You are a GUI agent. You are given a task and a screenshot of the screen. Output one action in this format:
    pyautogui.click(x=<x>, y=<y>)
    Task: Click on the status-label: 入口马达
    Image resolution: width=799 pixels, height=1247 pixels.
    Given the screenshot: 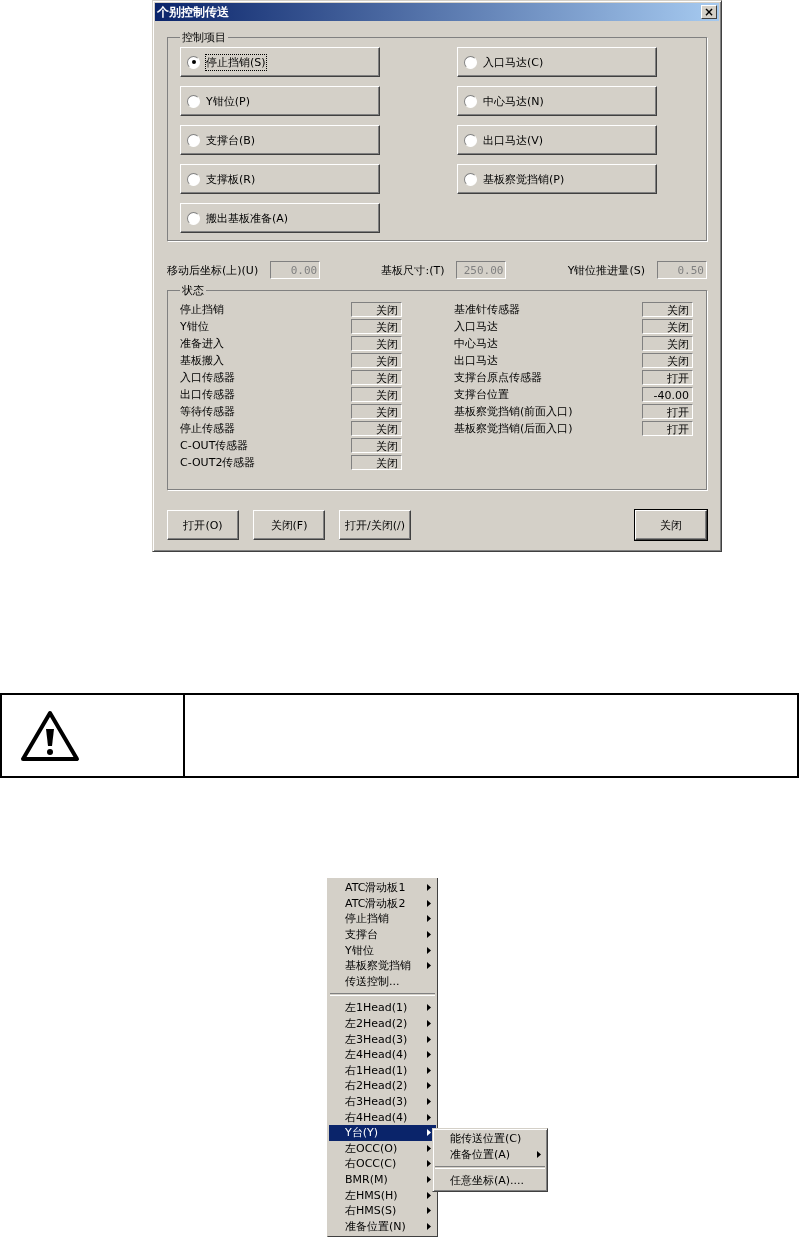 What is the action you would take?
    pyautogui.click(x=476, y=326)
    